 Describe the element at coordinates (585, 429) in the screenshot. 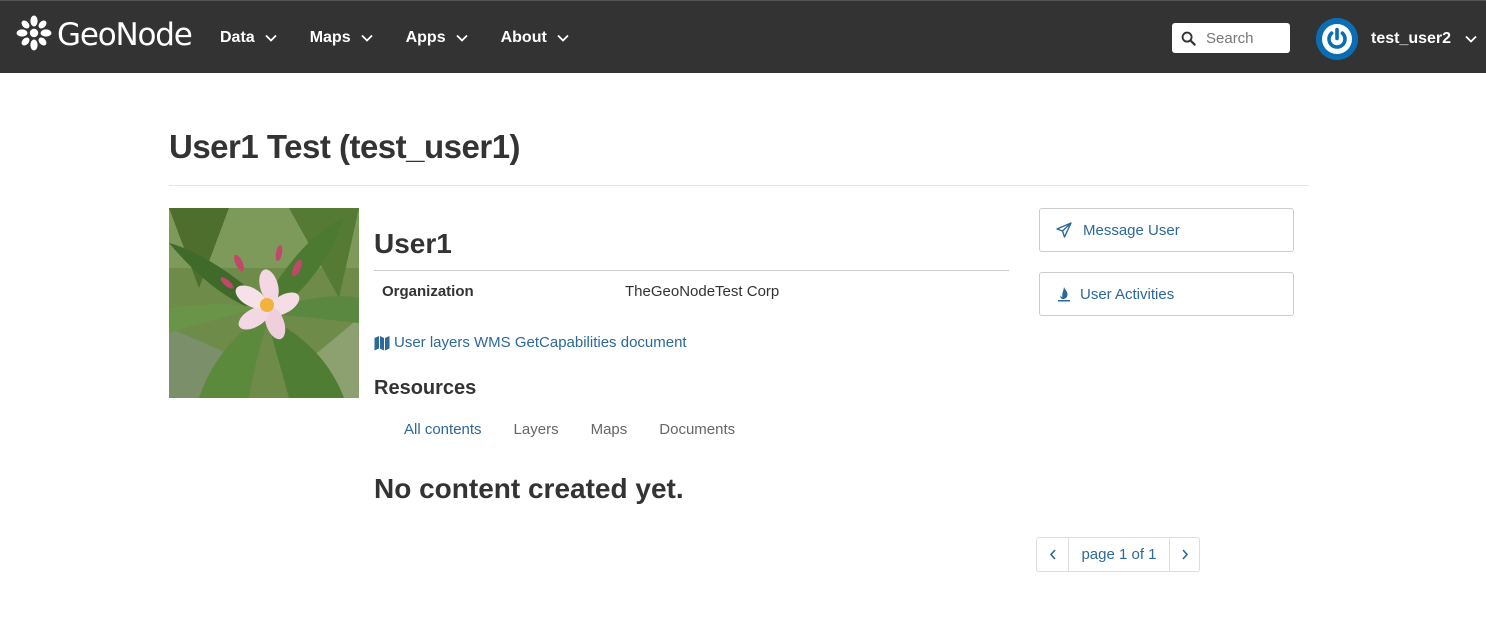

I see `resource-tabs: All contents Layers Maps Documents` at that location.